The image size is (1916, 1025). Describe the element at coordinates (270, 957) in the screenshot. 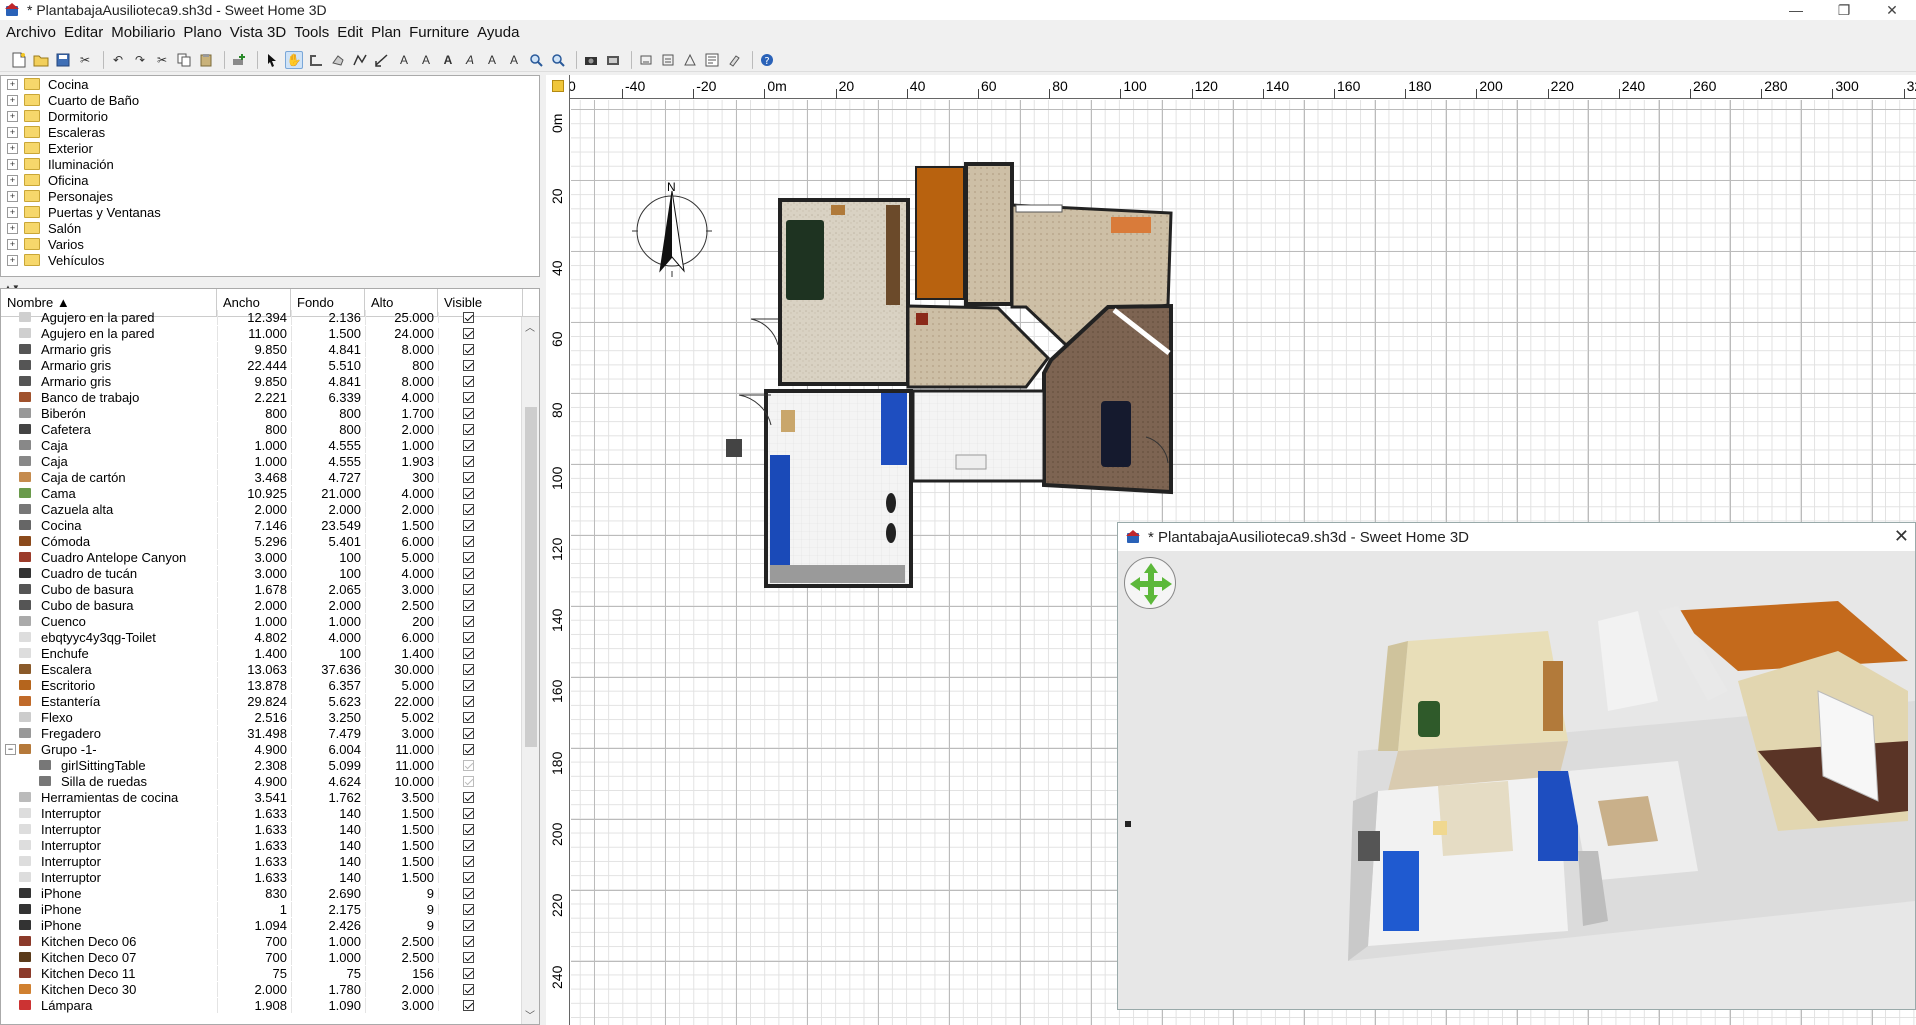

I see `furniture-row: Kitchen Deco 07 700 1.000 2.500` at that location.